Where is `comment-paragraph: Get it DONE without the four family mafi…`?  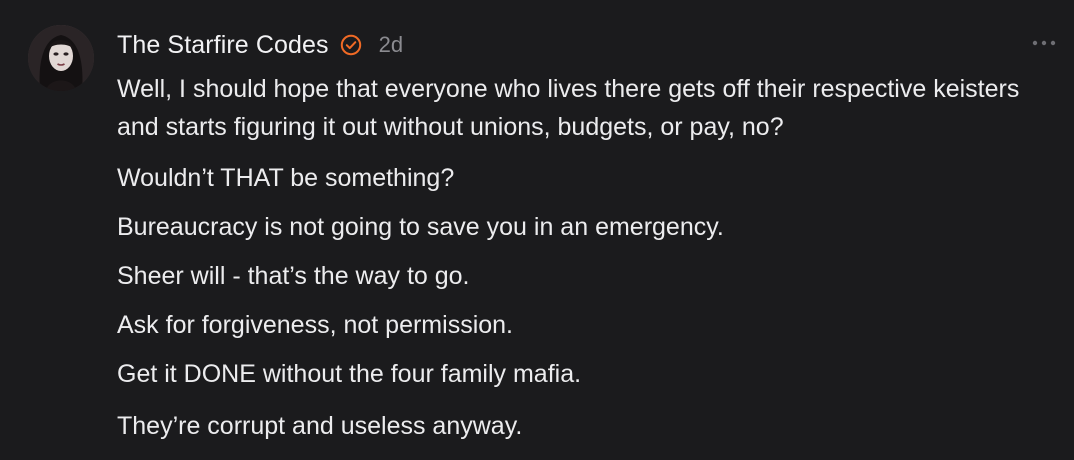 comment-paragraph: Get it DONE without the four family mafi… is located at coordinates (349, 374).